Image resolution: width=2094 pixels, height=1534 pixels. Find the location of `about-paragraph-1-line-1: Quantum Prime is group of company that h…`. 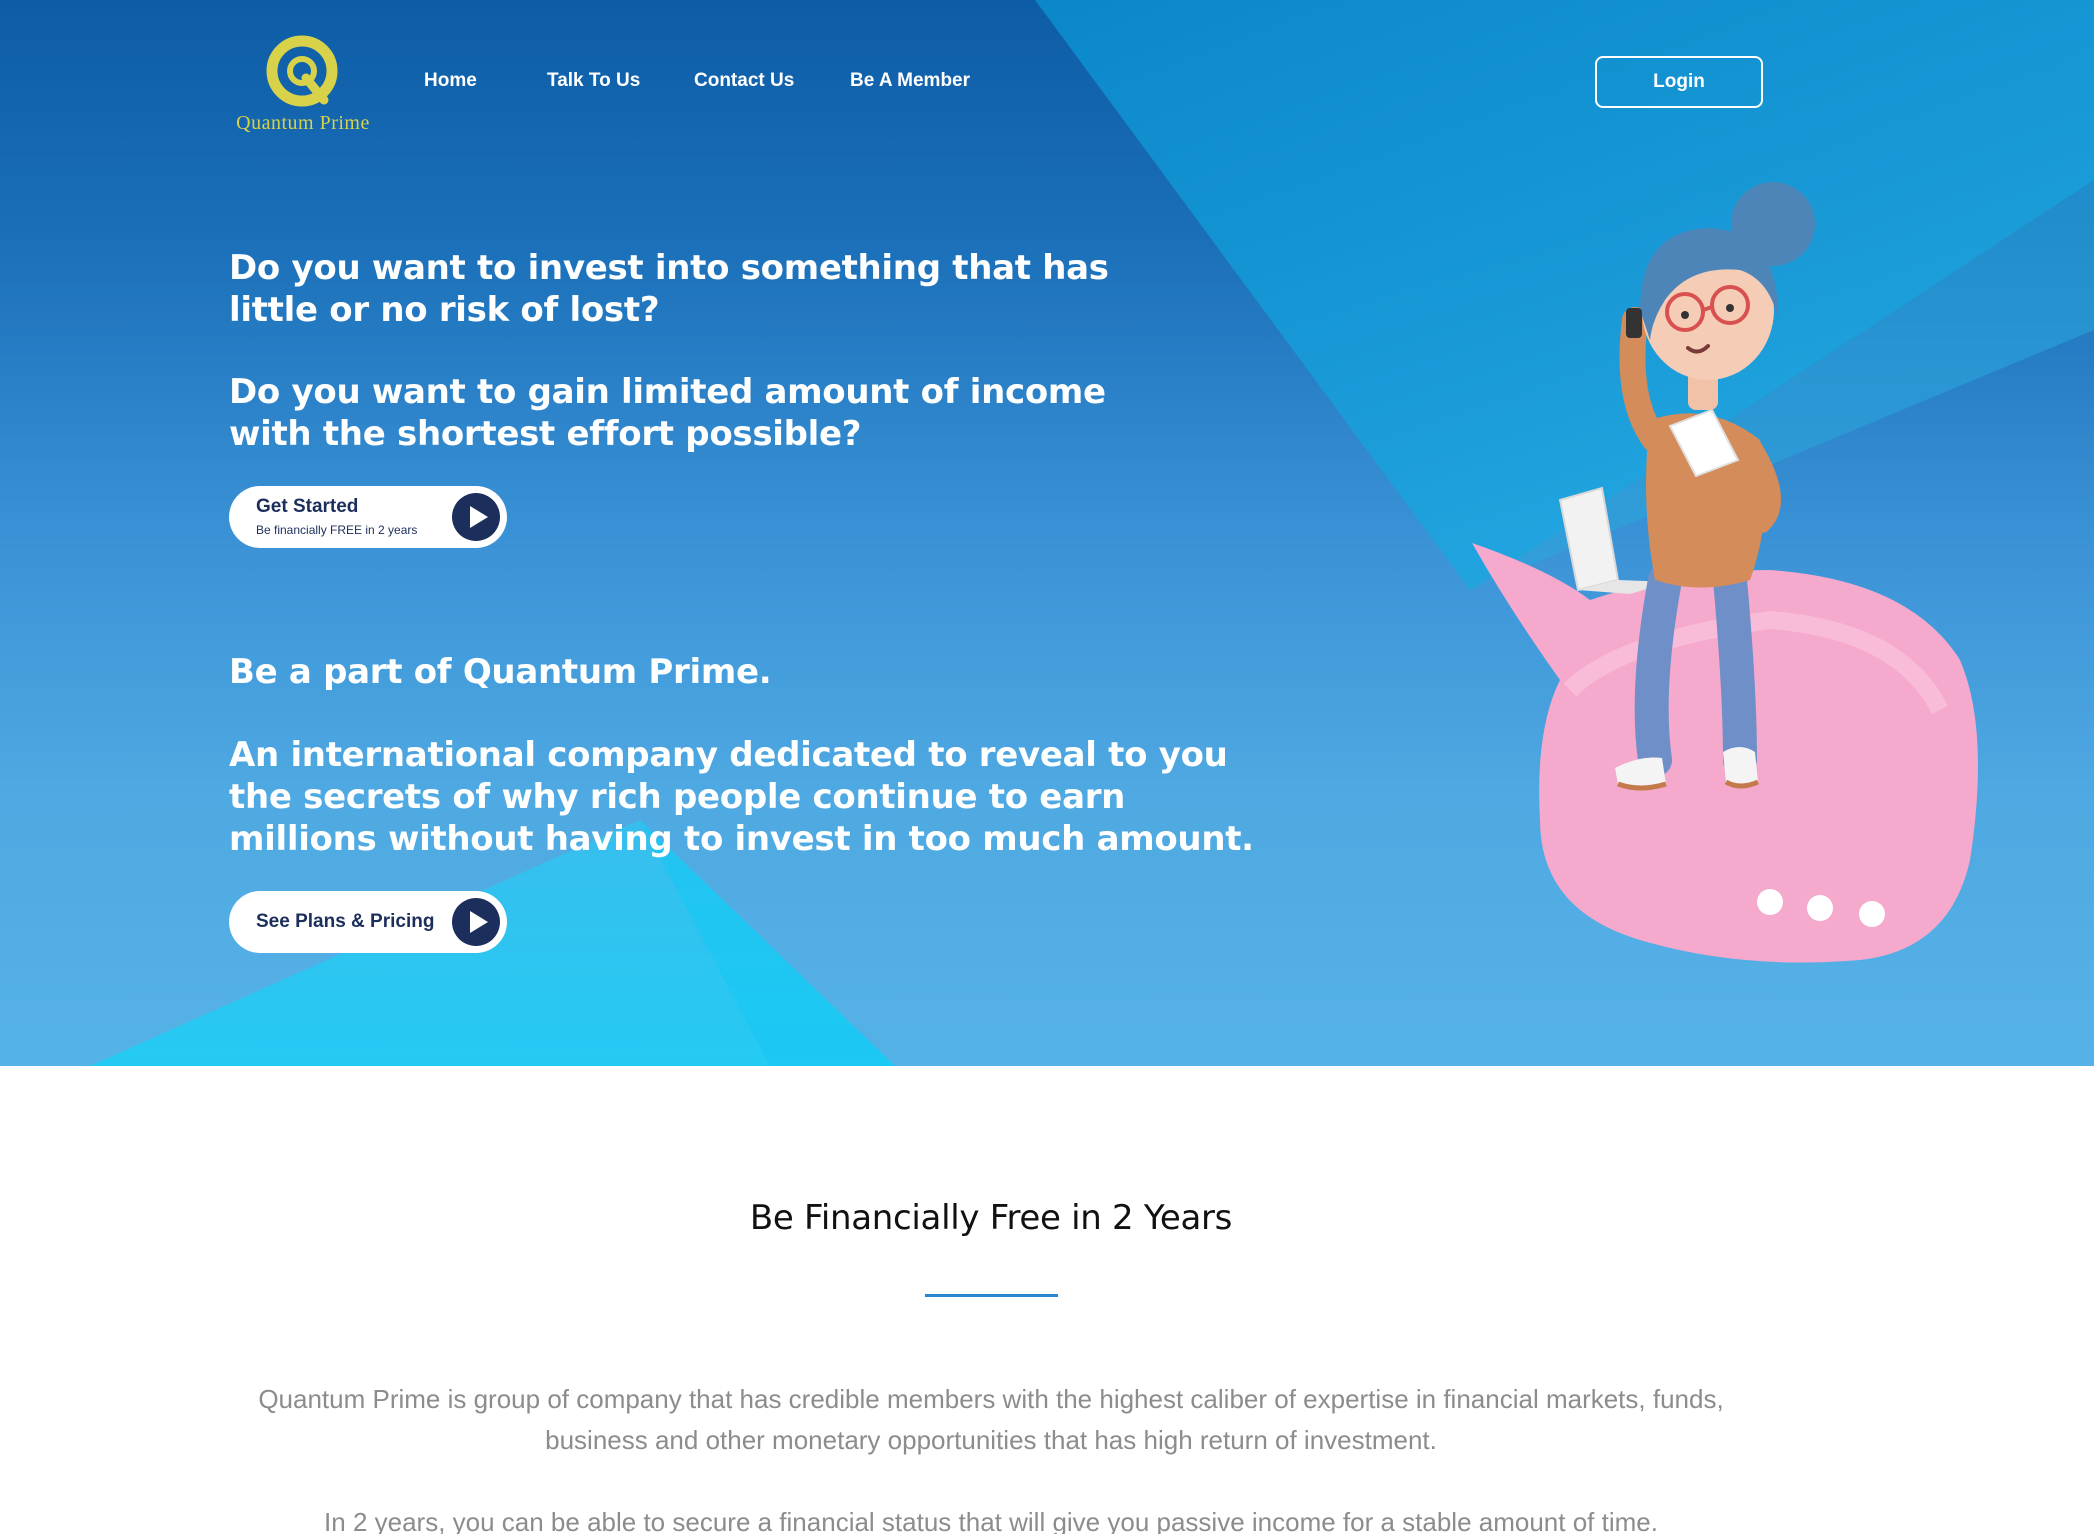

about-paragraph-1-line-1: Quantum Prime is group of company that h… is located at coordinates (991, 1399).